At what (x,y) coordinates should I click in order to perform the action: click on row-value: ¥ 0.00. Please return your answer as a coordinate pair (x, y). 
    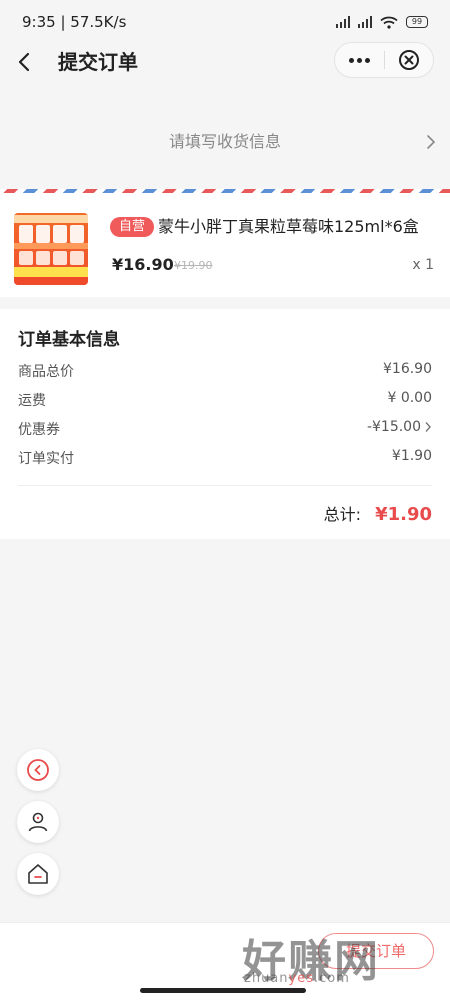
    Looking at the image, I should click on (409, 398).